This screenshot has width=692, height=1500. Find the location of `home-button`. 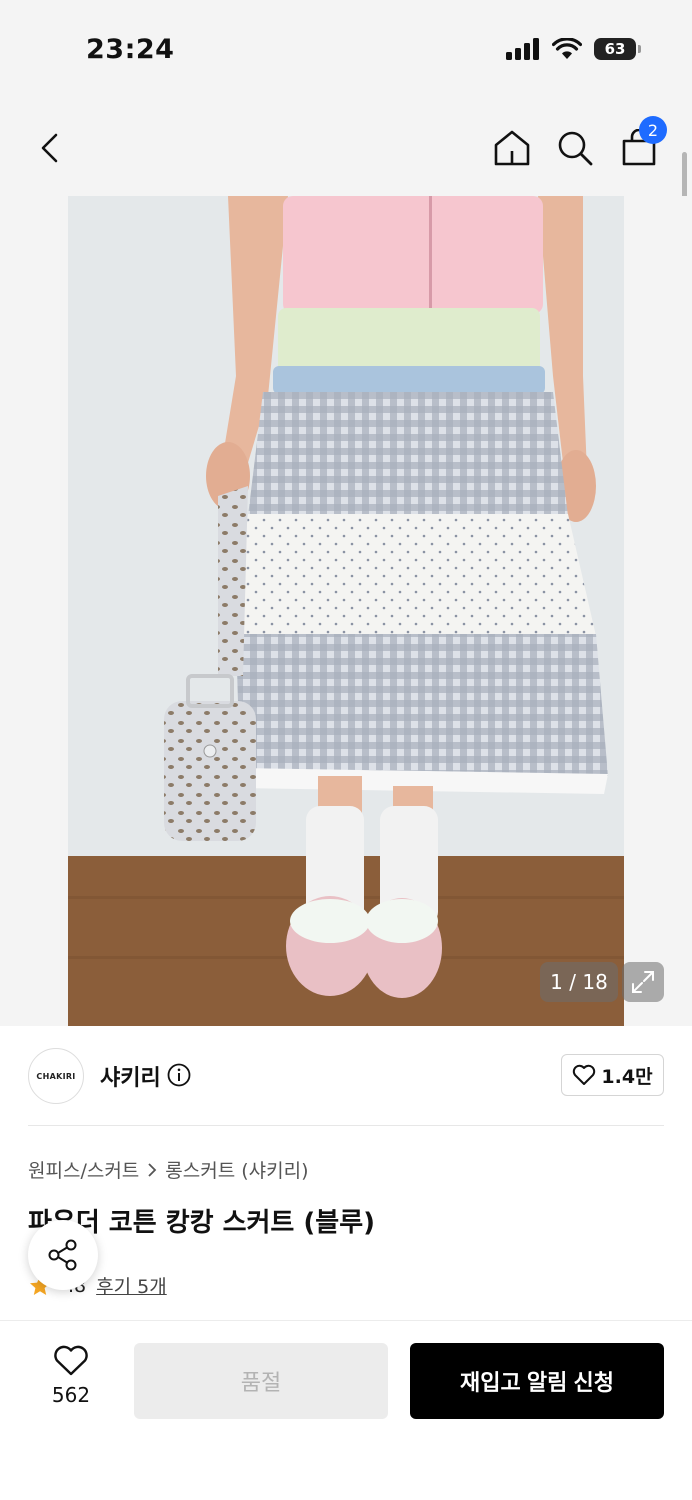

home-button is located at coordinates (512, 148).